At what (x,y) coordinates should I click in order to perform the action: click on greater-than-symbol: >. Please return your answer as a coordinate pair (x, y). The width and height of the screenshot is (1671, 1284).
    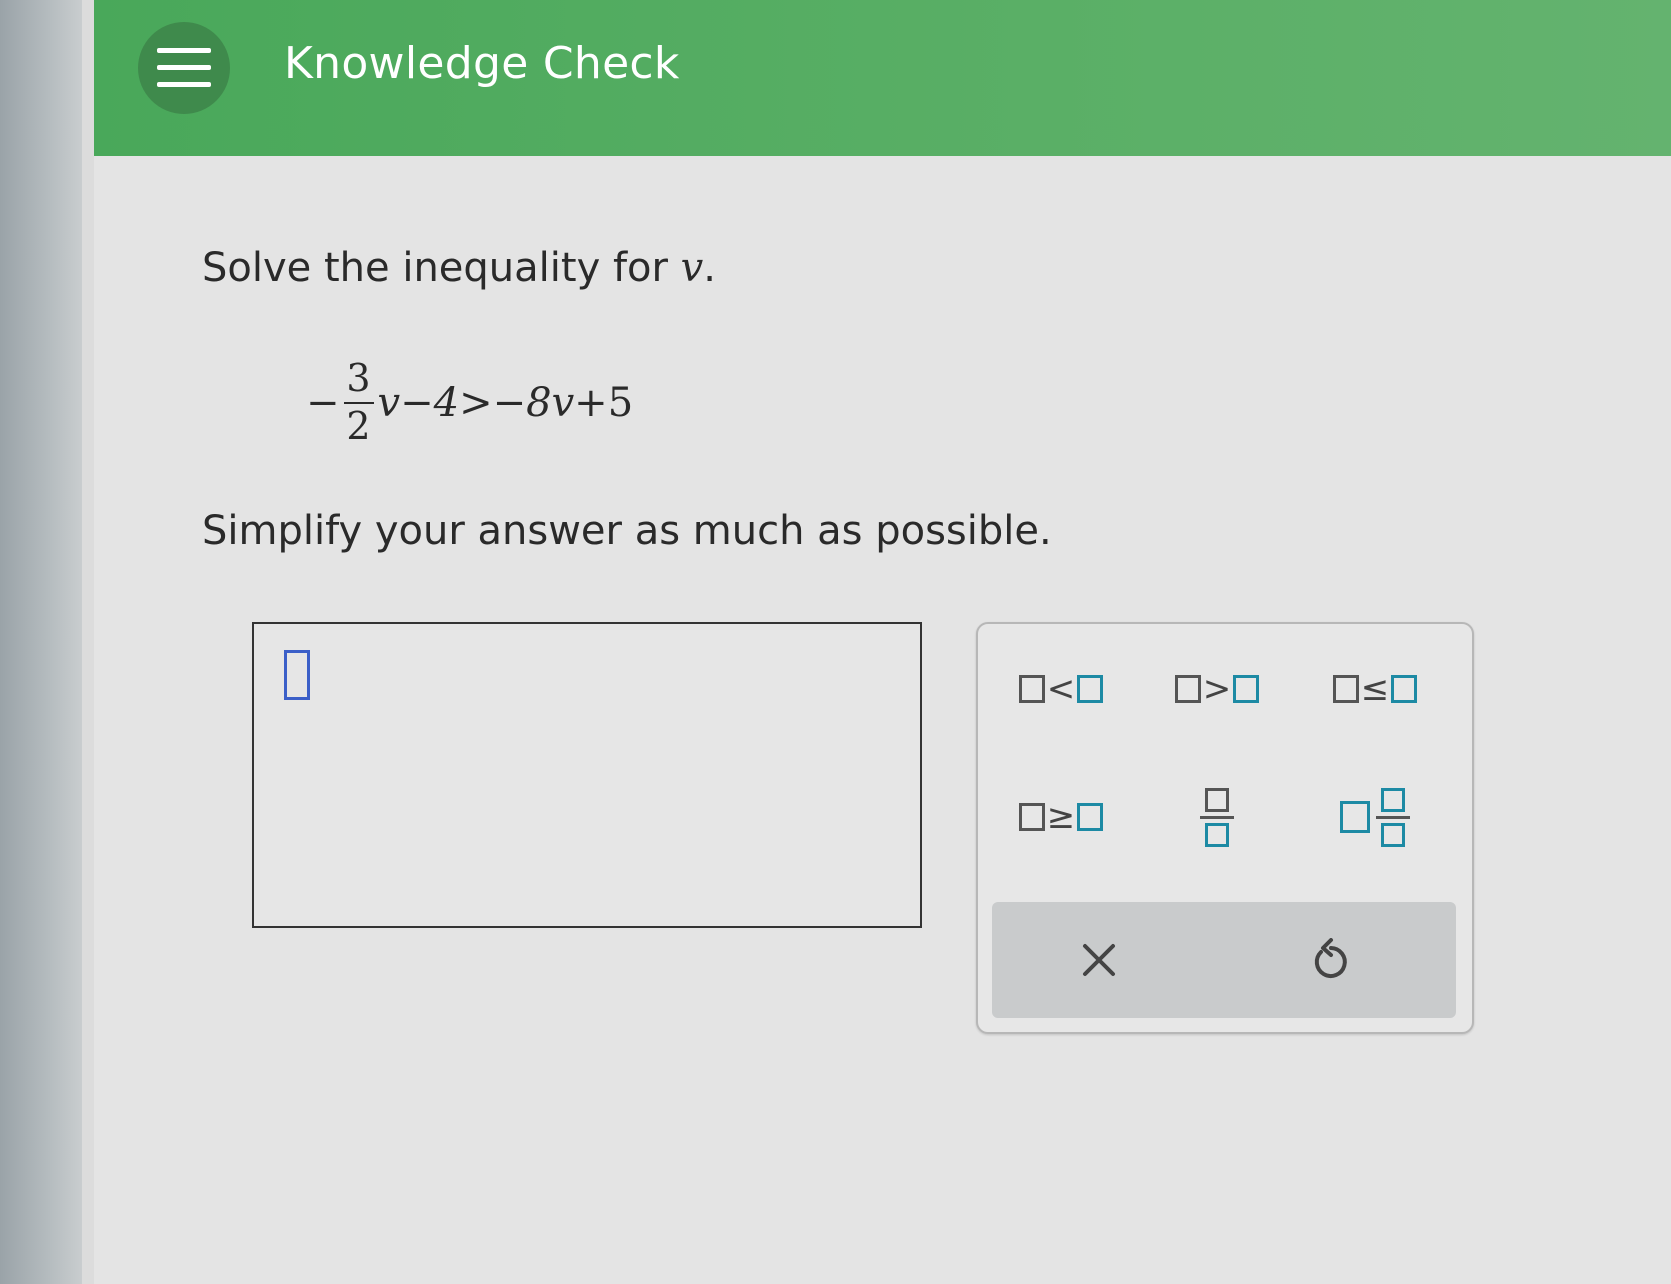
    Looking at the image, I should click on (1217, 689).